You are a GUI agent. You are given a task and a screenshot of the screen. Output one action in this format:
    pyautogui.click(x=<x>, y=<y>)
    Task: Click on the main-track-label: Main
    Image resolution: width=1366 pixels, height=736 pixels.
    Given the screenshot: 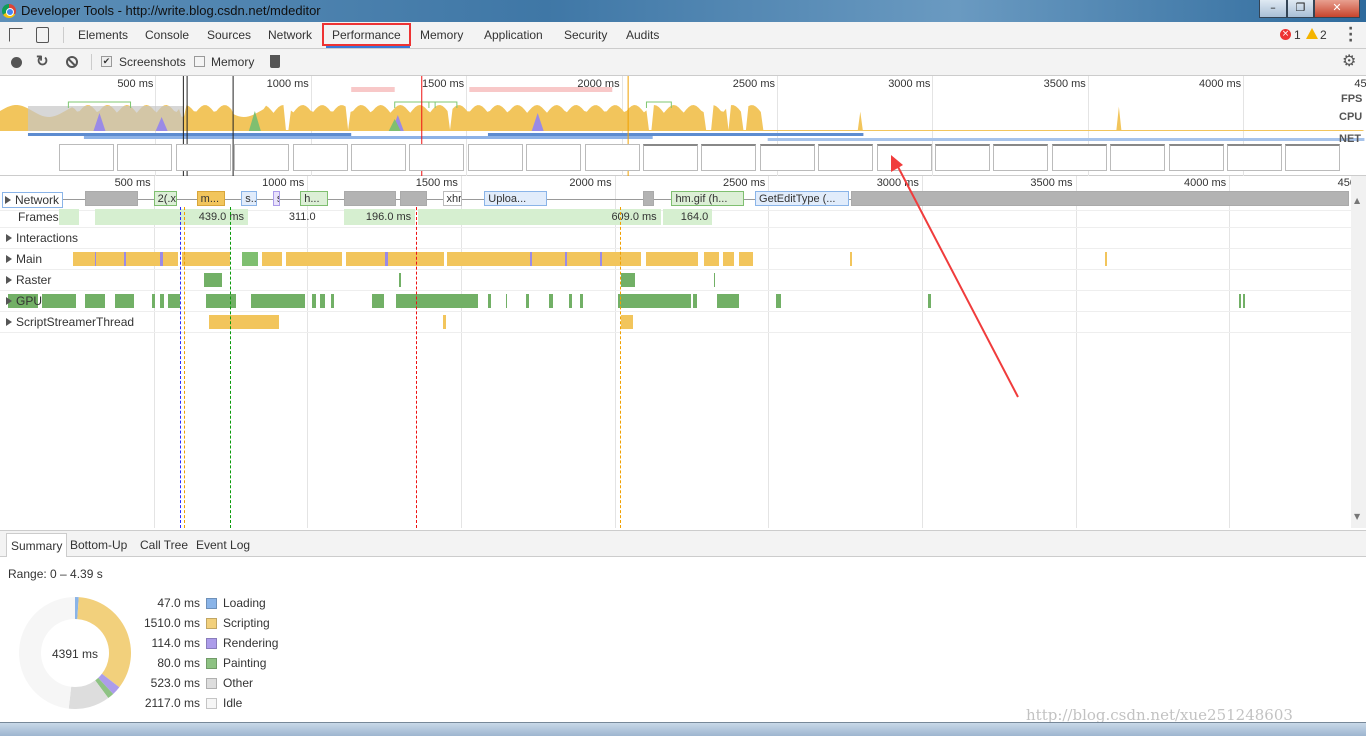 What is the action you would take?
    pyautogui.click(x=24, y=259)
    